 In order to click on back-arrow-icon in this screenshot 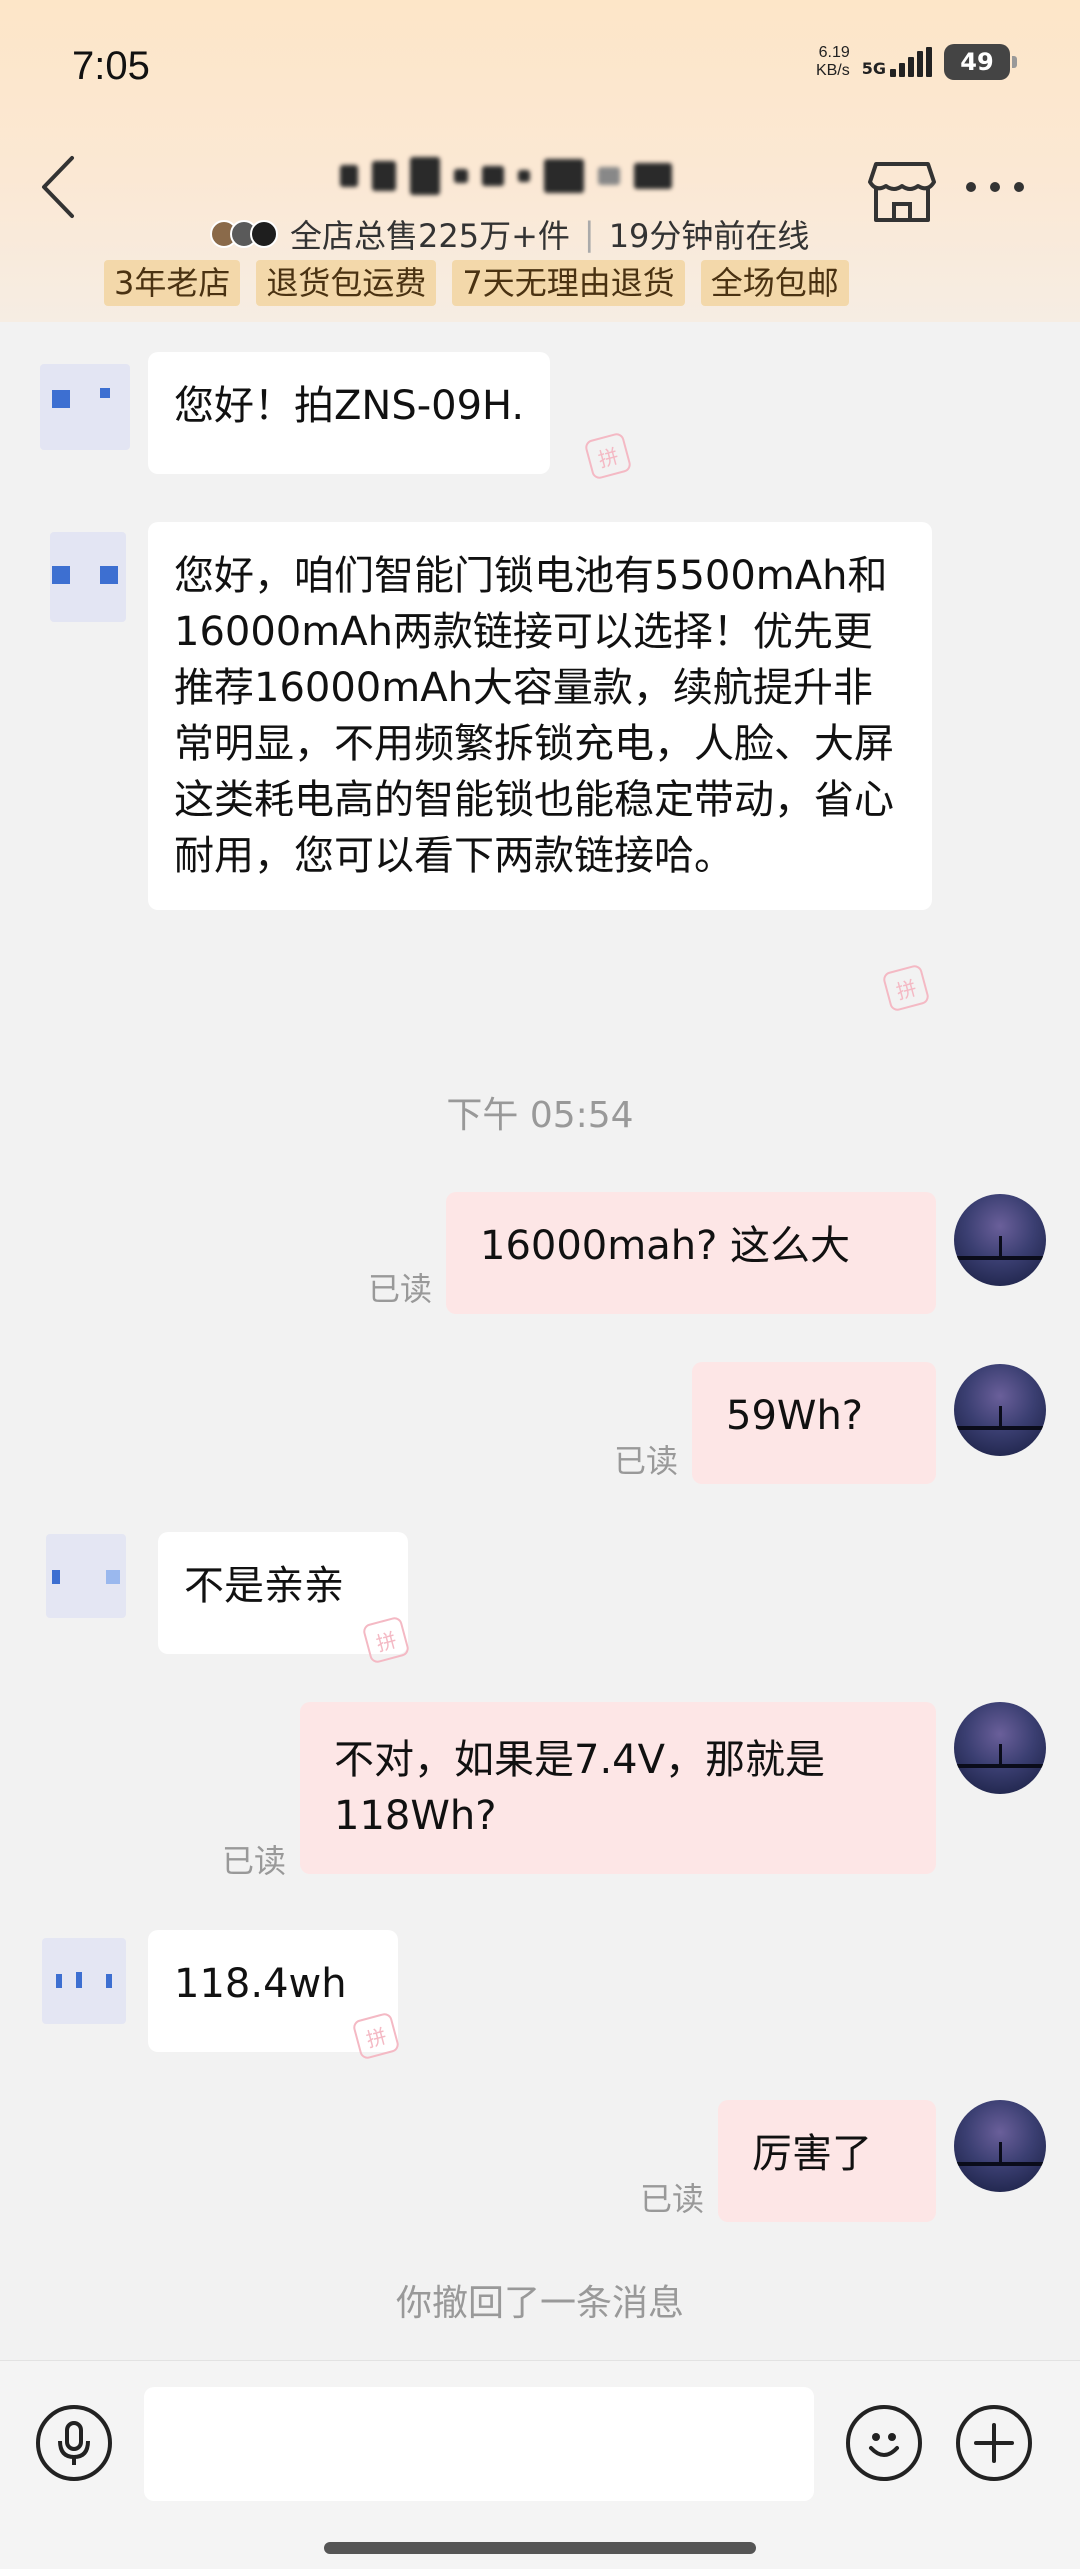, I will do `click(58, 187)`.